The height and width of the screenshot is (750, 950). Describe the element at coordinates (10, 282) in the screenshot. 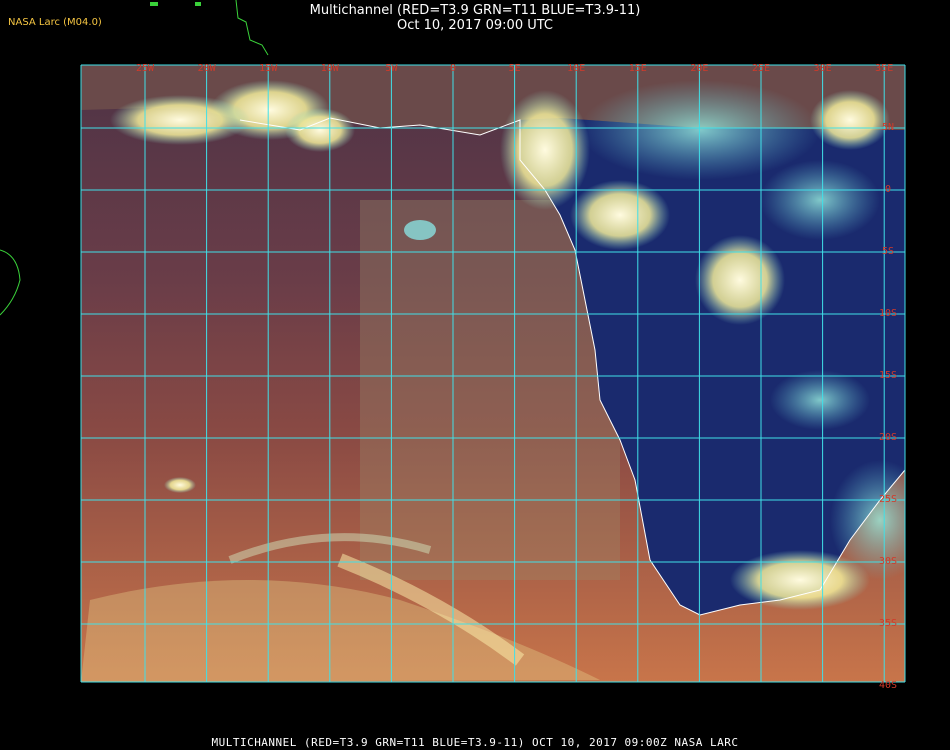

I see `coastline-fragment` at that location.